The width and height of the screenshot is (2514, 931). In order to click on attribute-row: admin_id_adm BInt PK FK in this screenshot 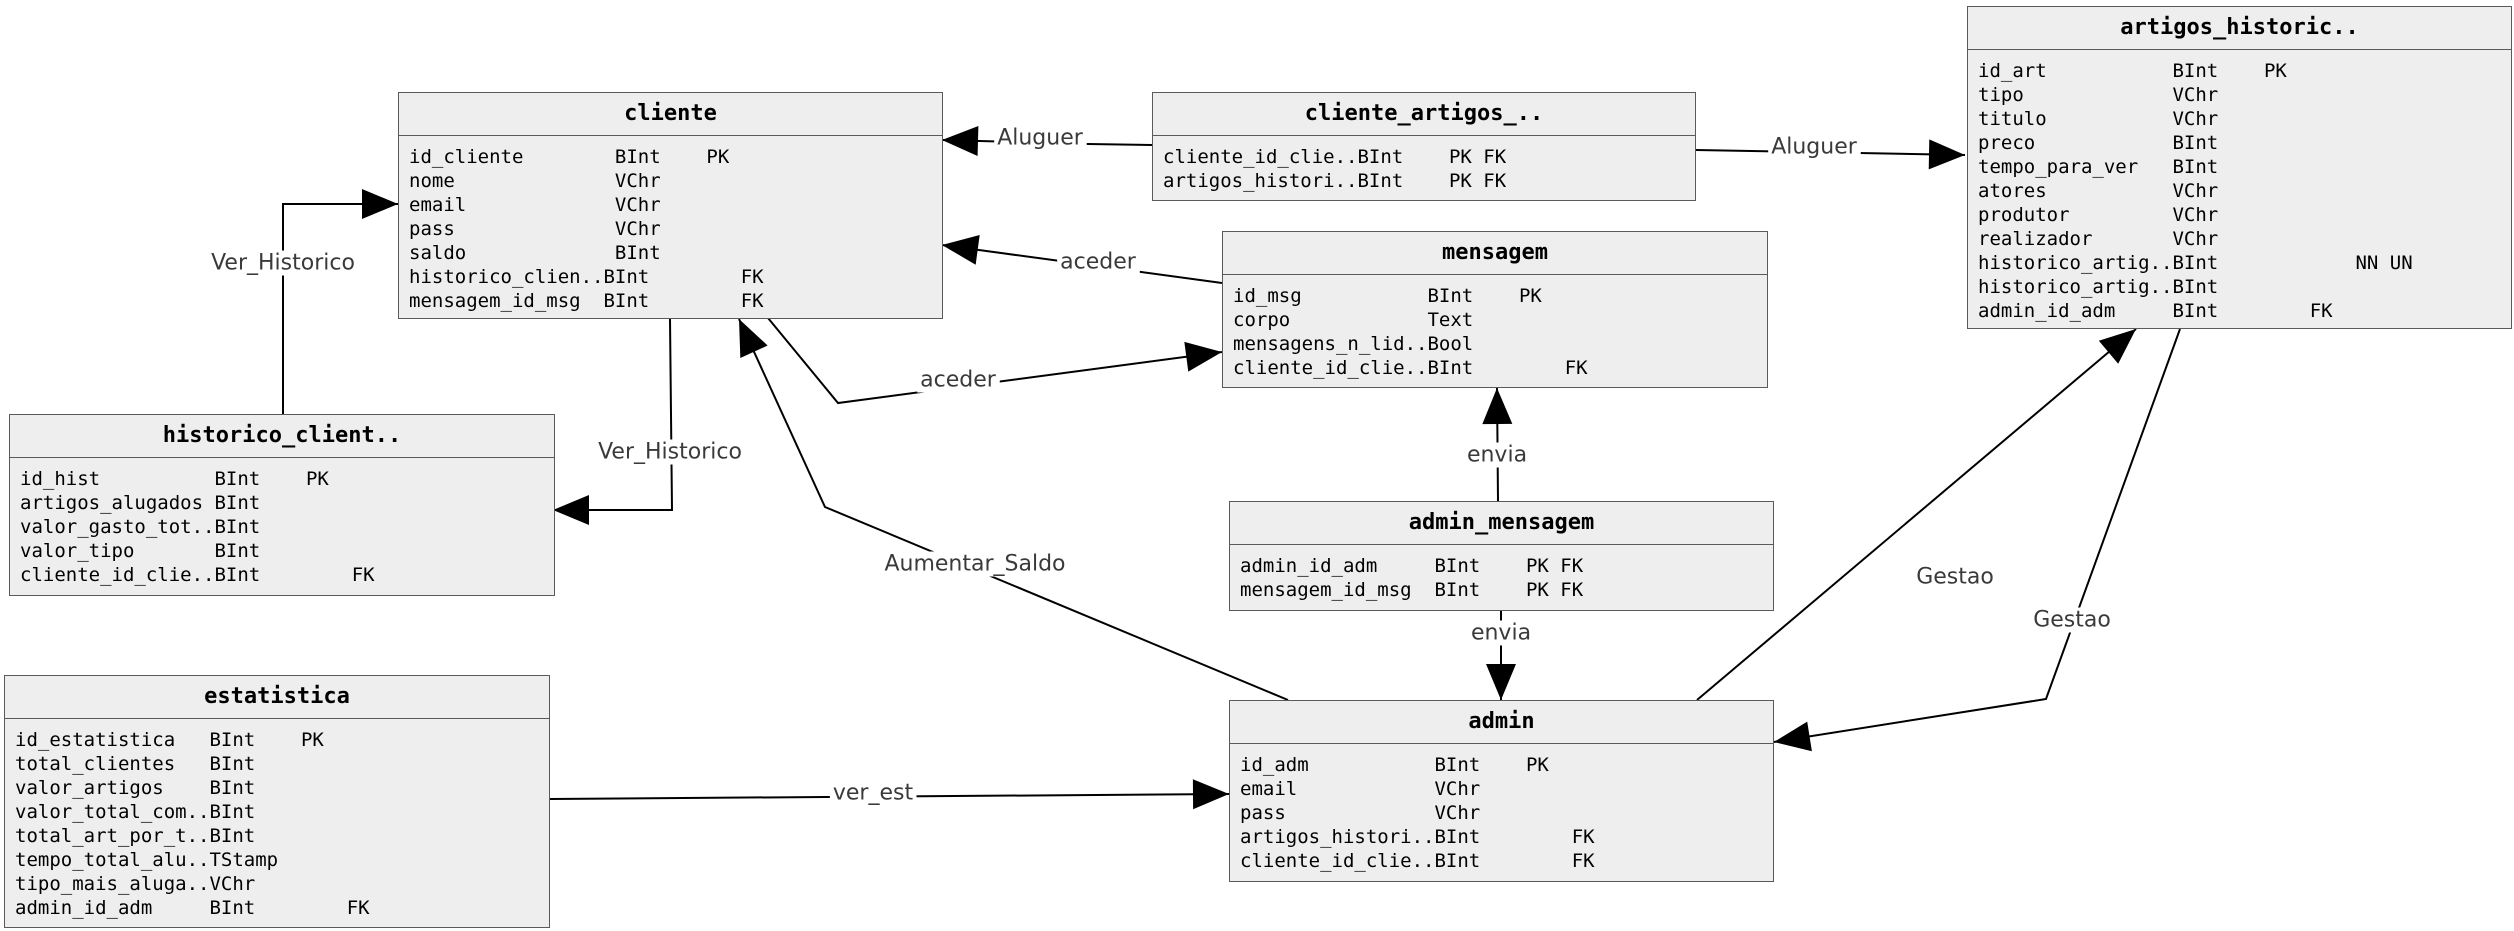, I will do `click(1412, 566)`.